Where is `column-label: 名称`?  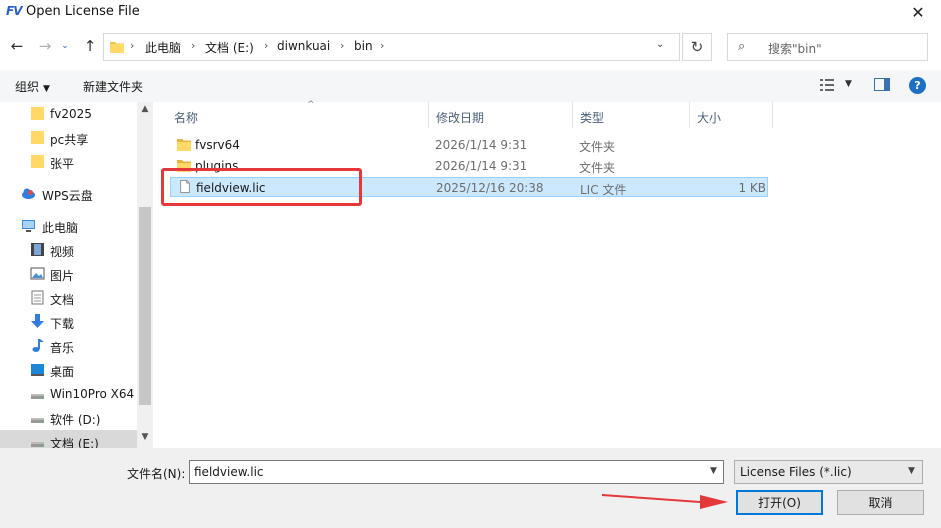
column-label: 名称 is located at coordinates (186, 118).